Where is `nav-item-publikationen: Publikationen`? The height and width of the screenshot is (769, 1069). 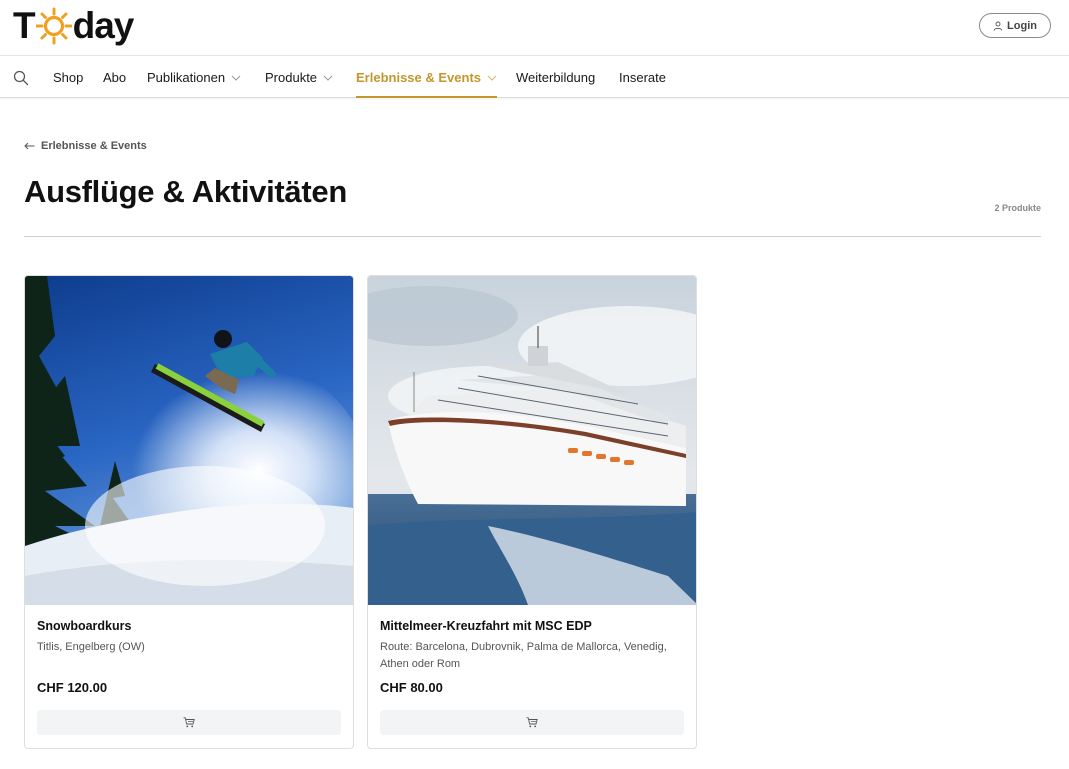
nav-item-publikationen: Publikationen is located at coordinates (194, 77).